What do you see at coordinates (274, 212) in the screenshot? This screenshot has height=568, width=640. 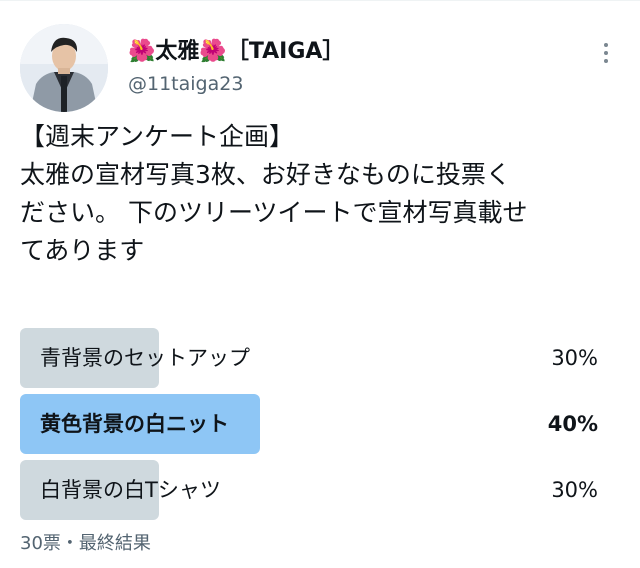 I see `tweet-line: ださい。 下のツリーツイートで宣材写真載せ` at bounding box center [274, 212].